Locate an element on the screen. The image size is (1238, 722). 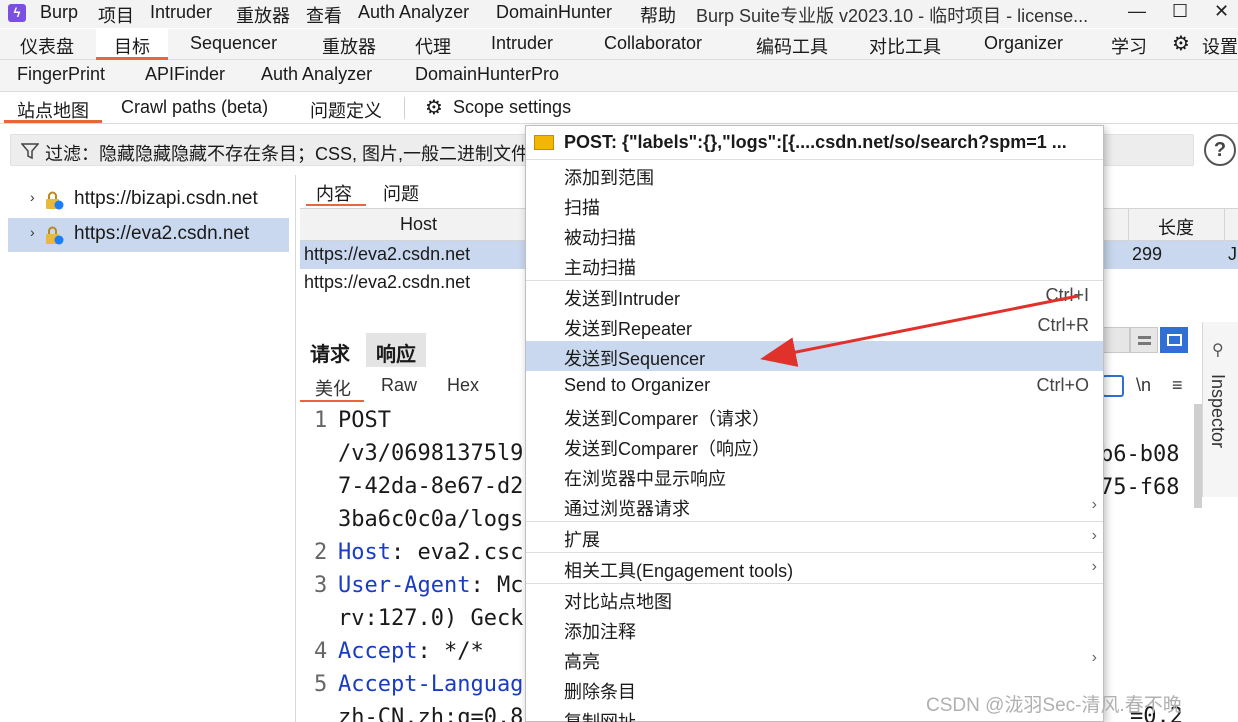
annotation-arrow is located at coordinates (919, 330).